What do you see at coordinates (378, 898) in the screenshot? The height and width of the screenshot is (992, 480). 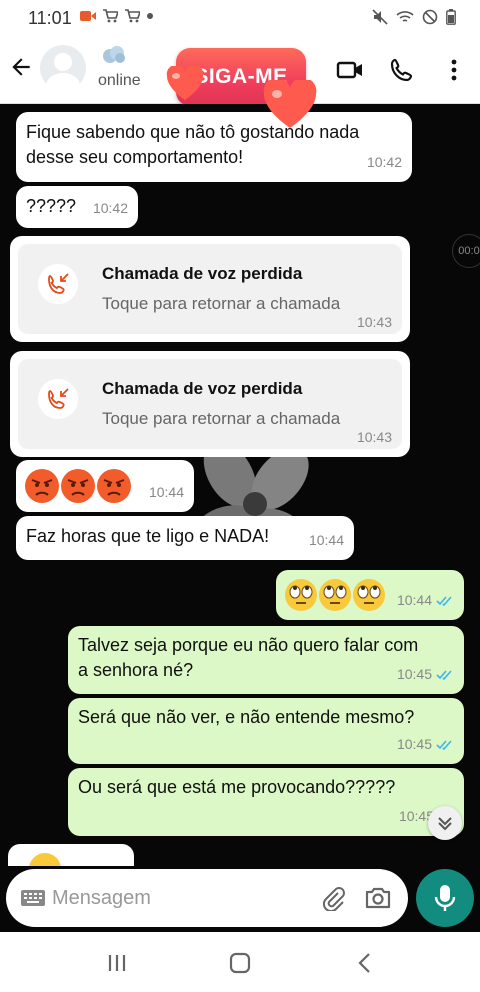 I see `camera-icon` at bounding box center [378, 898].